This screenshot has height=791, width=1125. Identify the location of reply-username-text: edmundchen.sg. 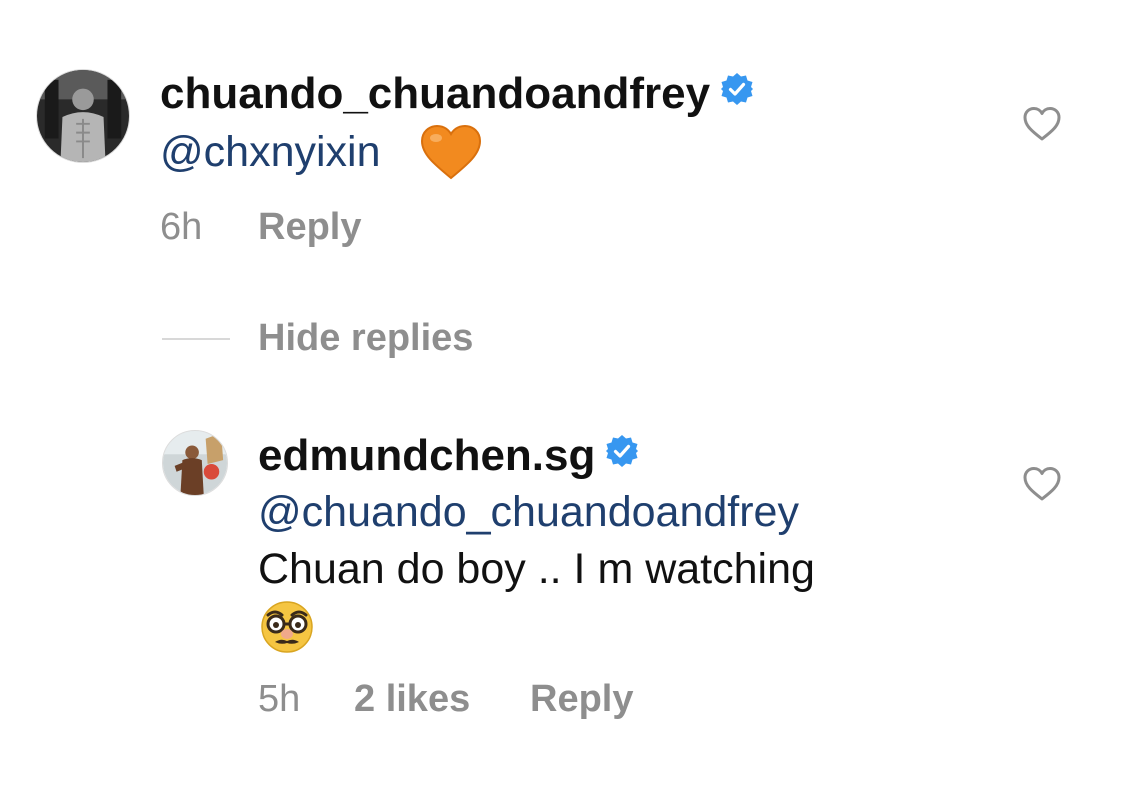
(426, 455).